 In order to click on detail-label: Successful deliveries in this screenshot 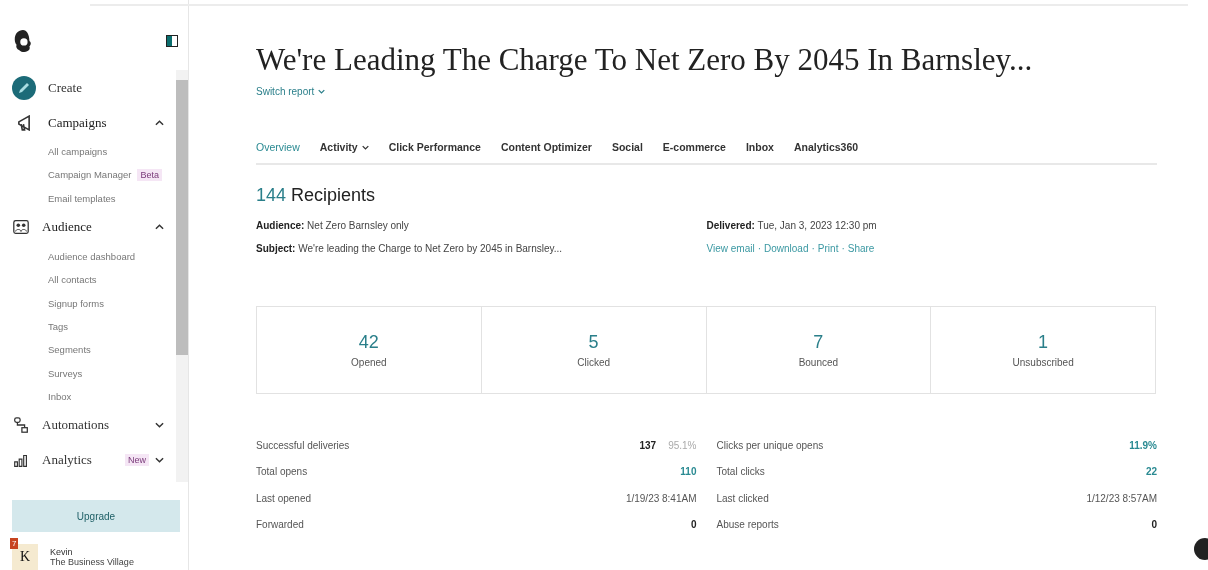, I will do `click(303, 445)`.